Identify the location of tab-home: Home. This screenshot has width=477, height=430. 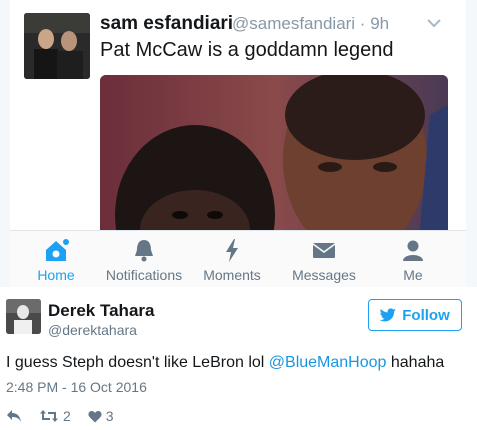
(56, 259).